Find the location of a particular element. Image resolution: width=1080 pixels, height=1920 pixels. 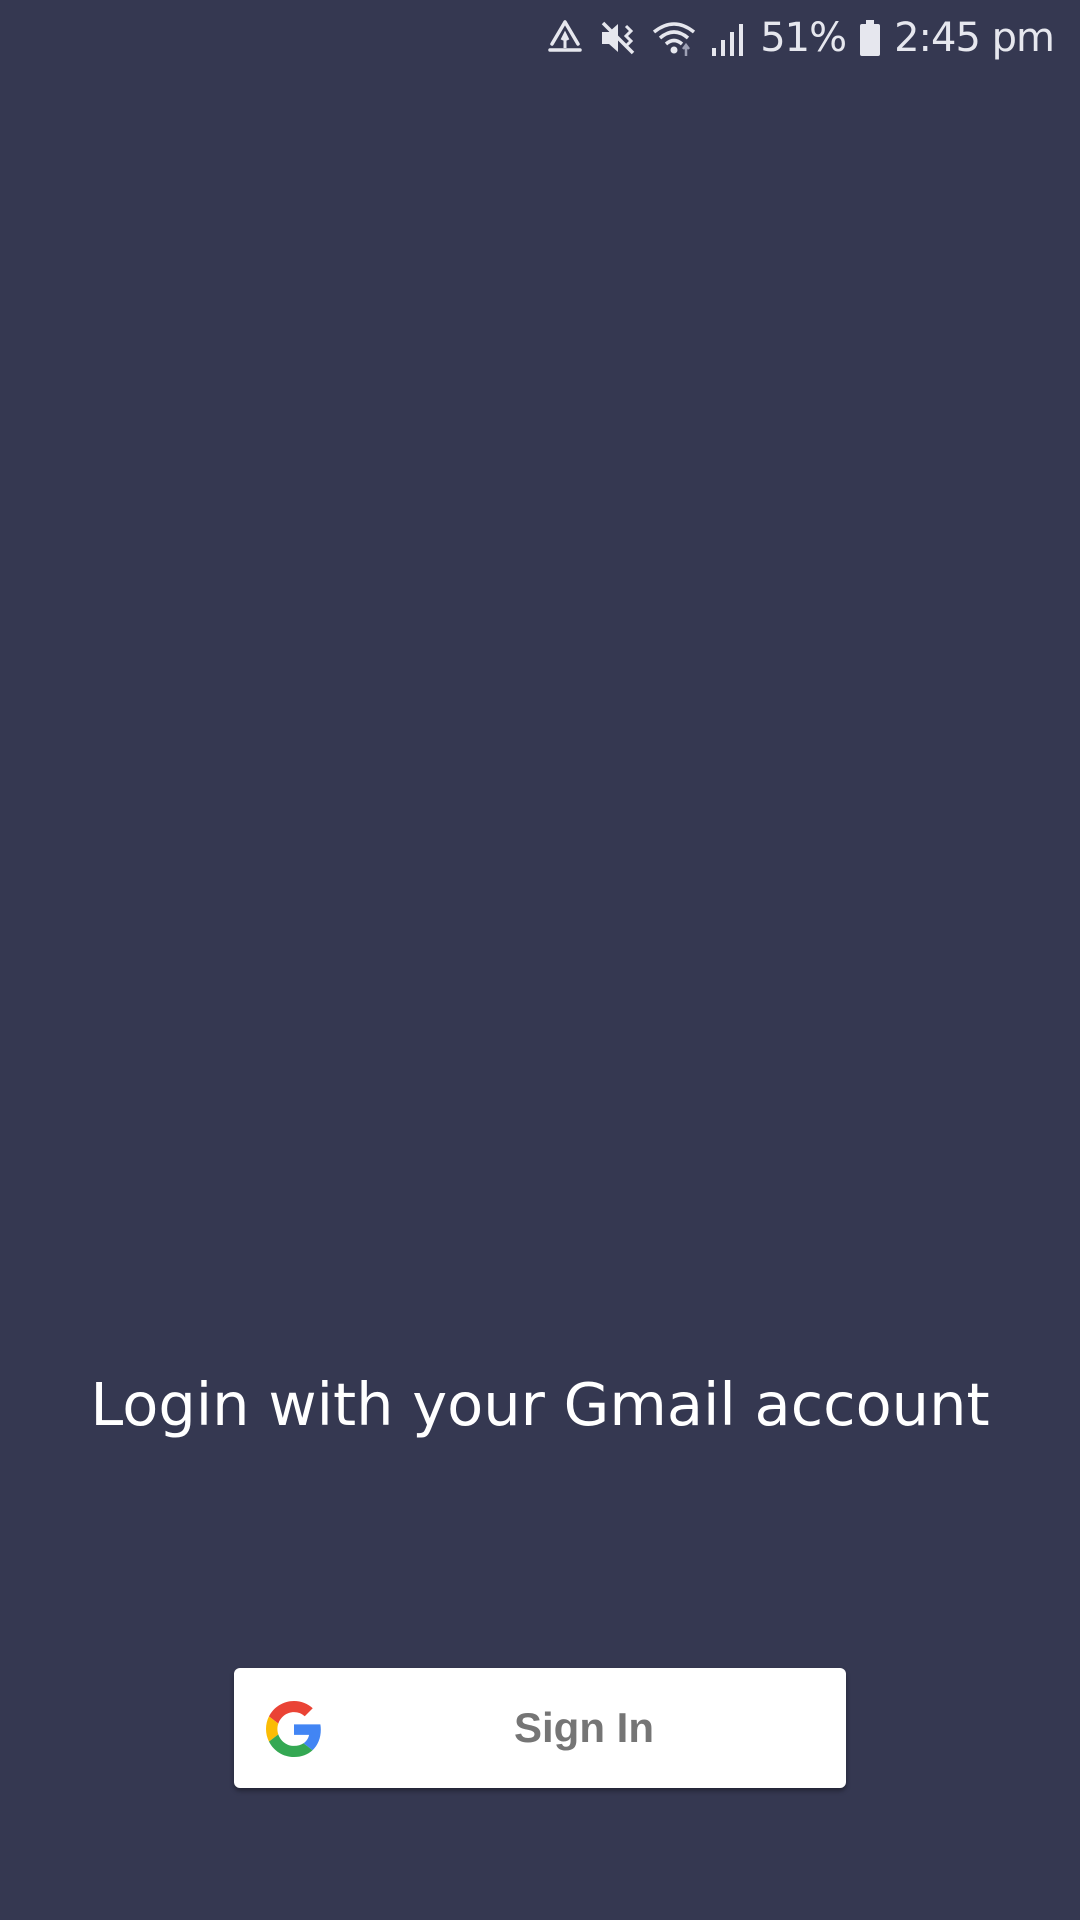

recycle-icon is located at coordinates (565, 38).